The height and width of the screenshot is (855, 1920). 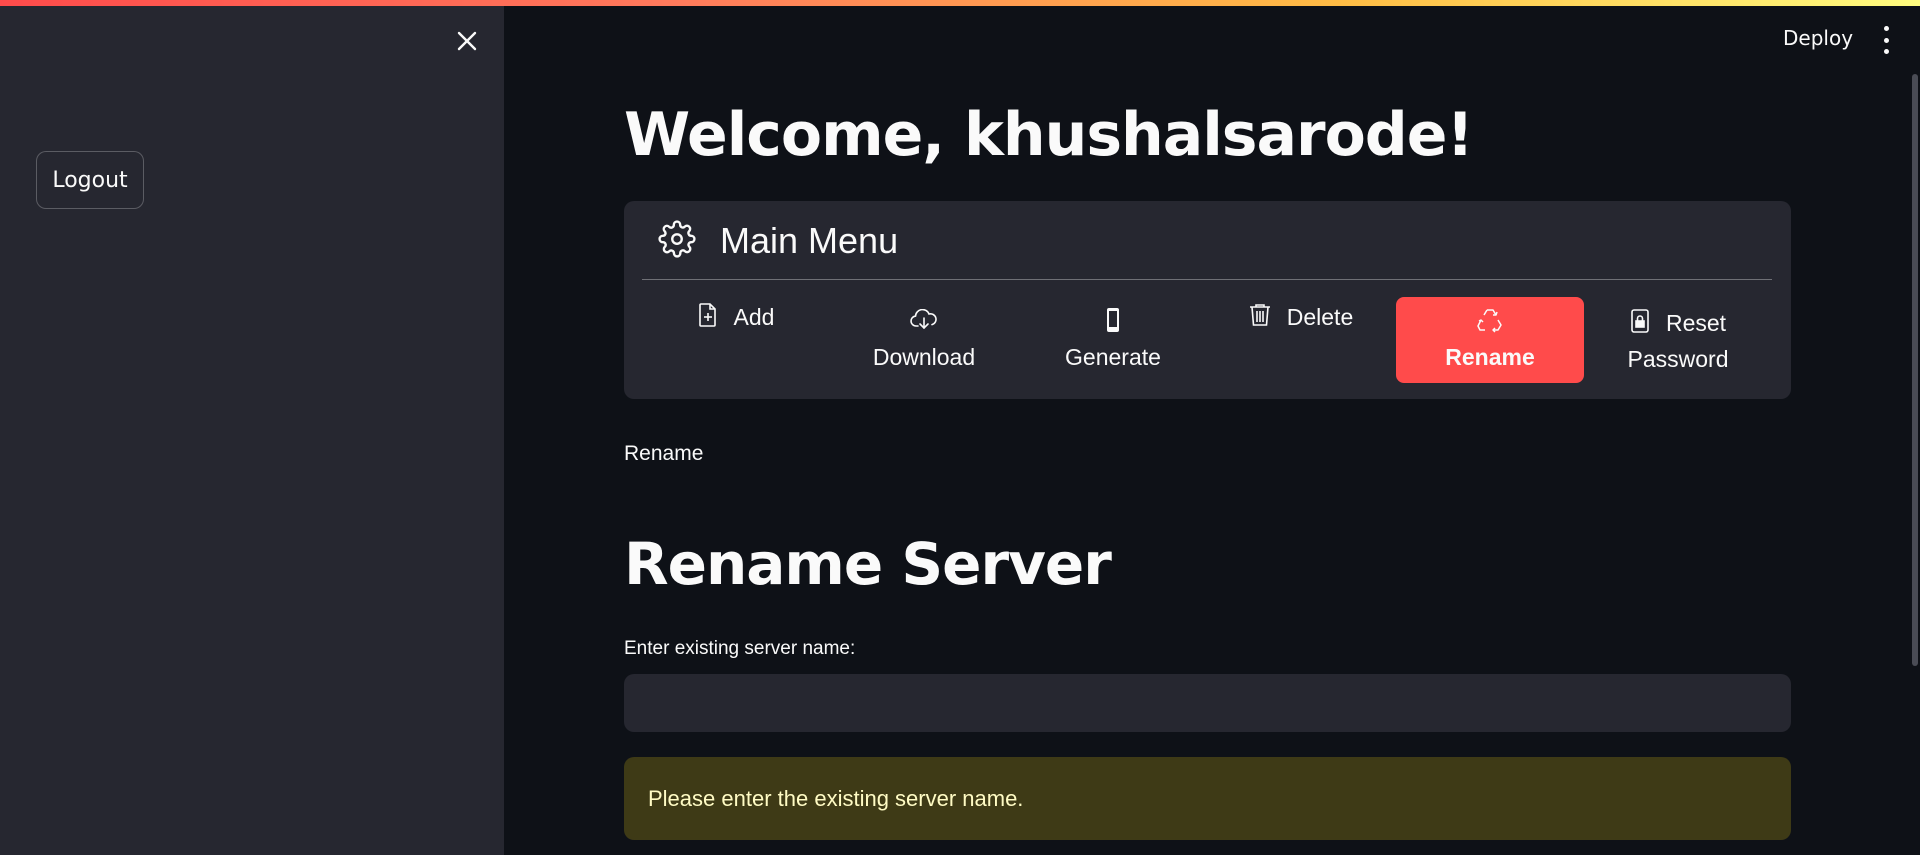 What do you see at coordinates (1301, 340) in the screenshot?
I see `menu-item-delete: Delete` at bounding box center [1301, 340].